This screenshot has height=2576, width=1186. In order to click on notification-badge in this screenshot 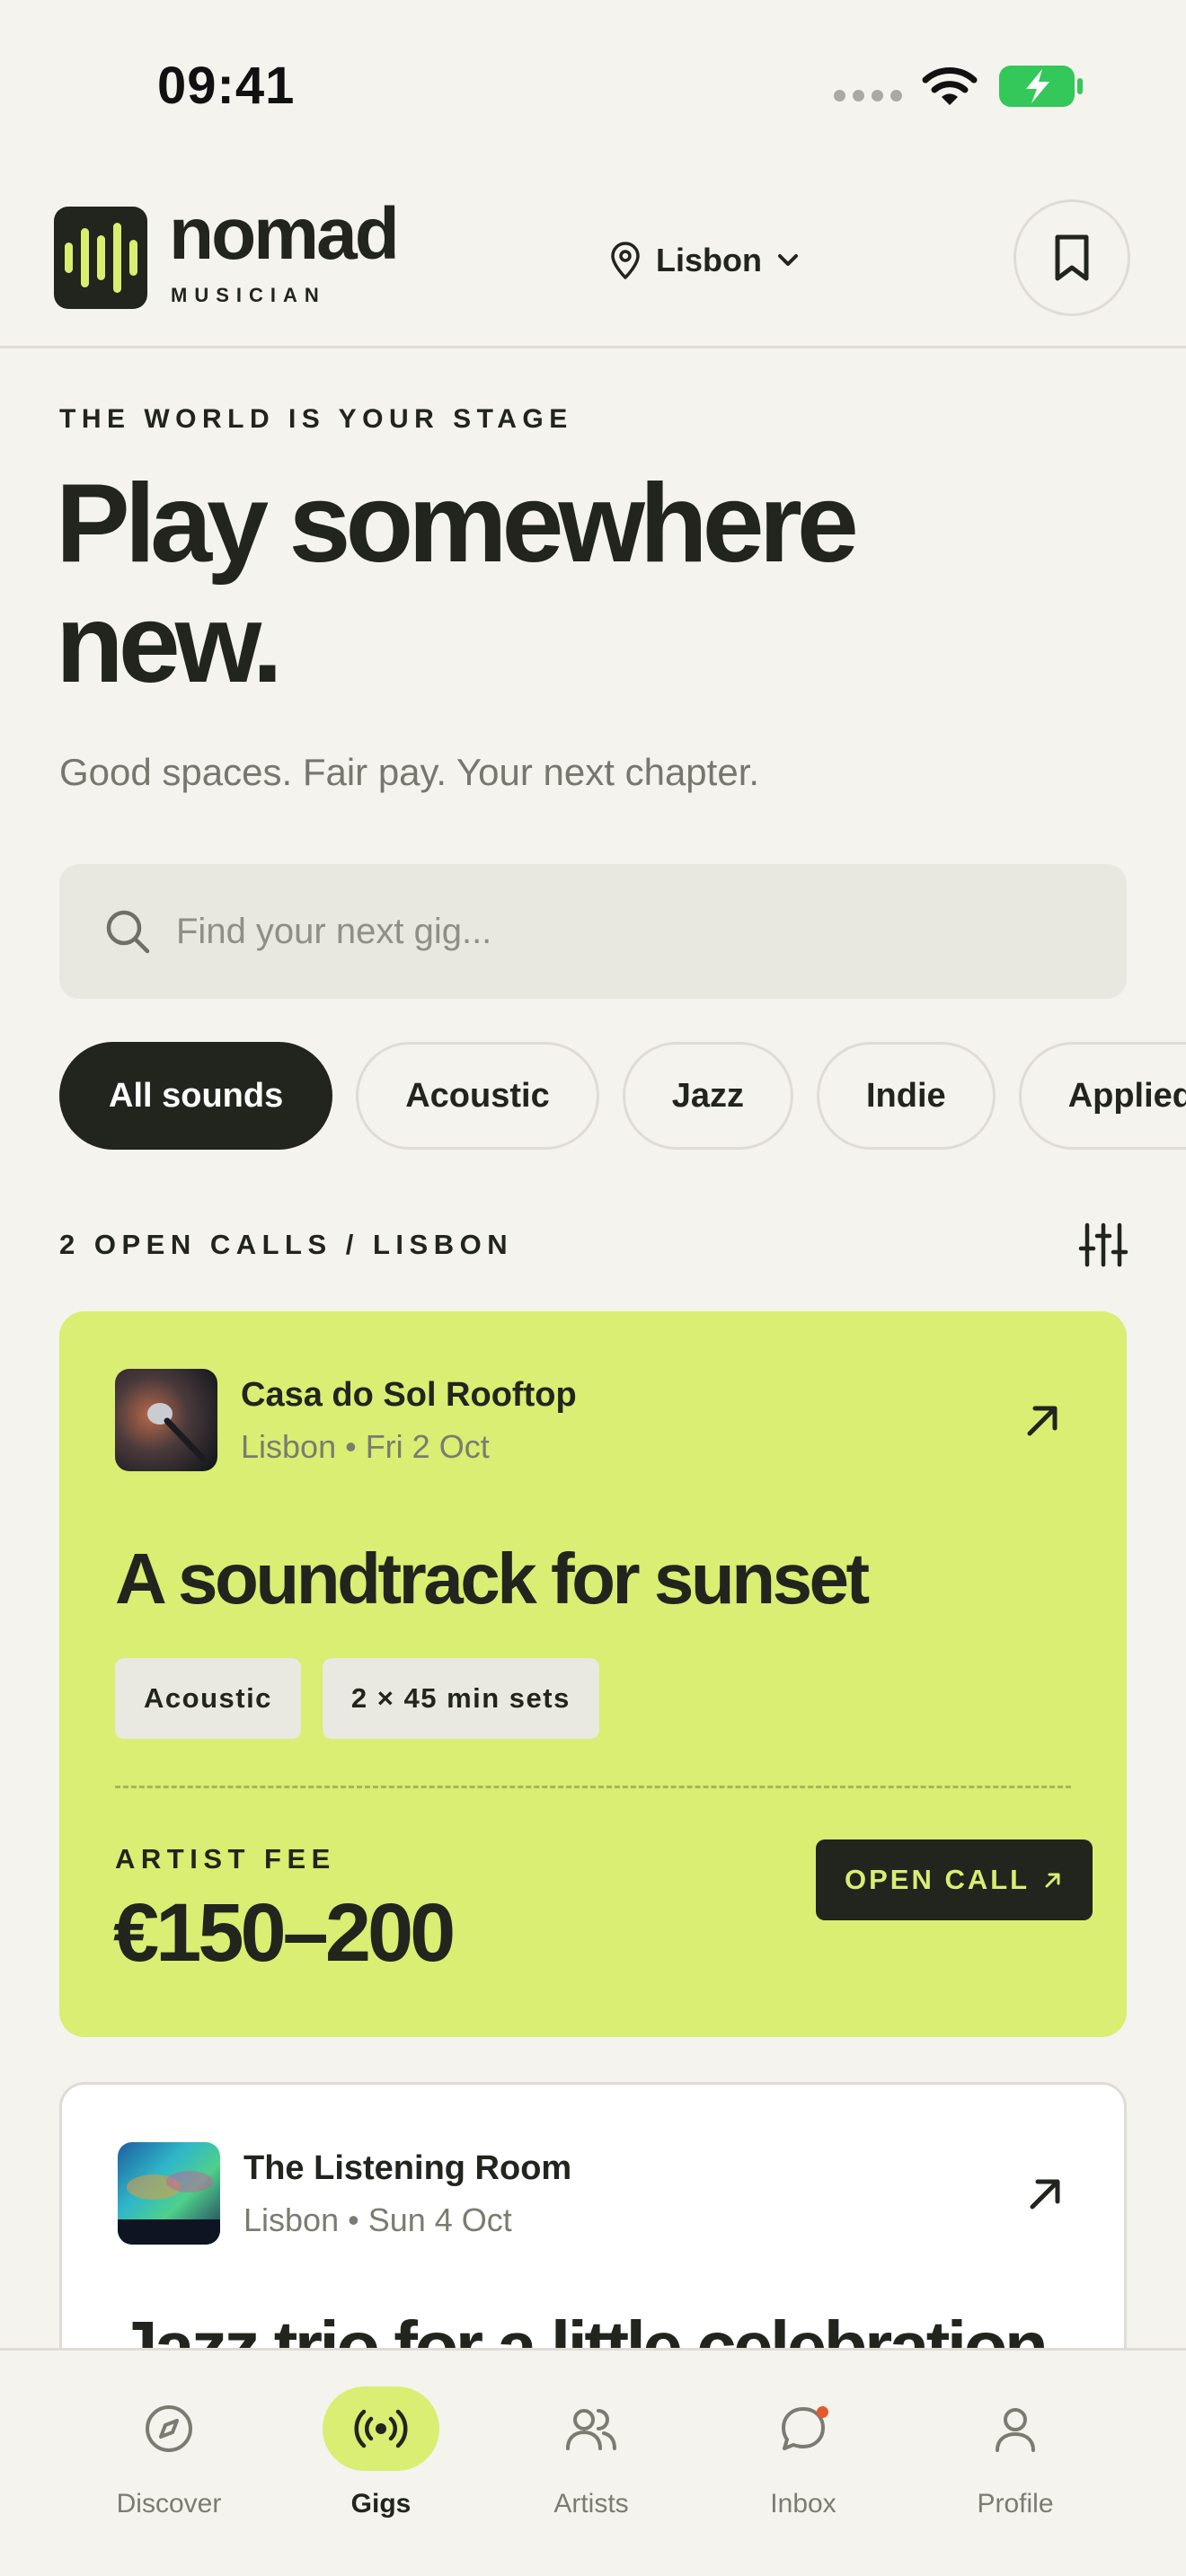, I will do `click(822, 2412)`.